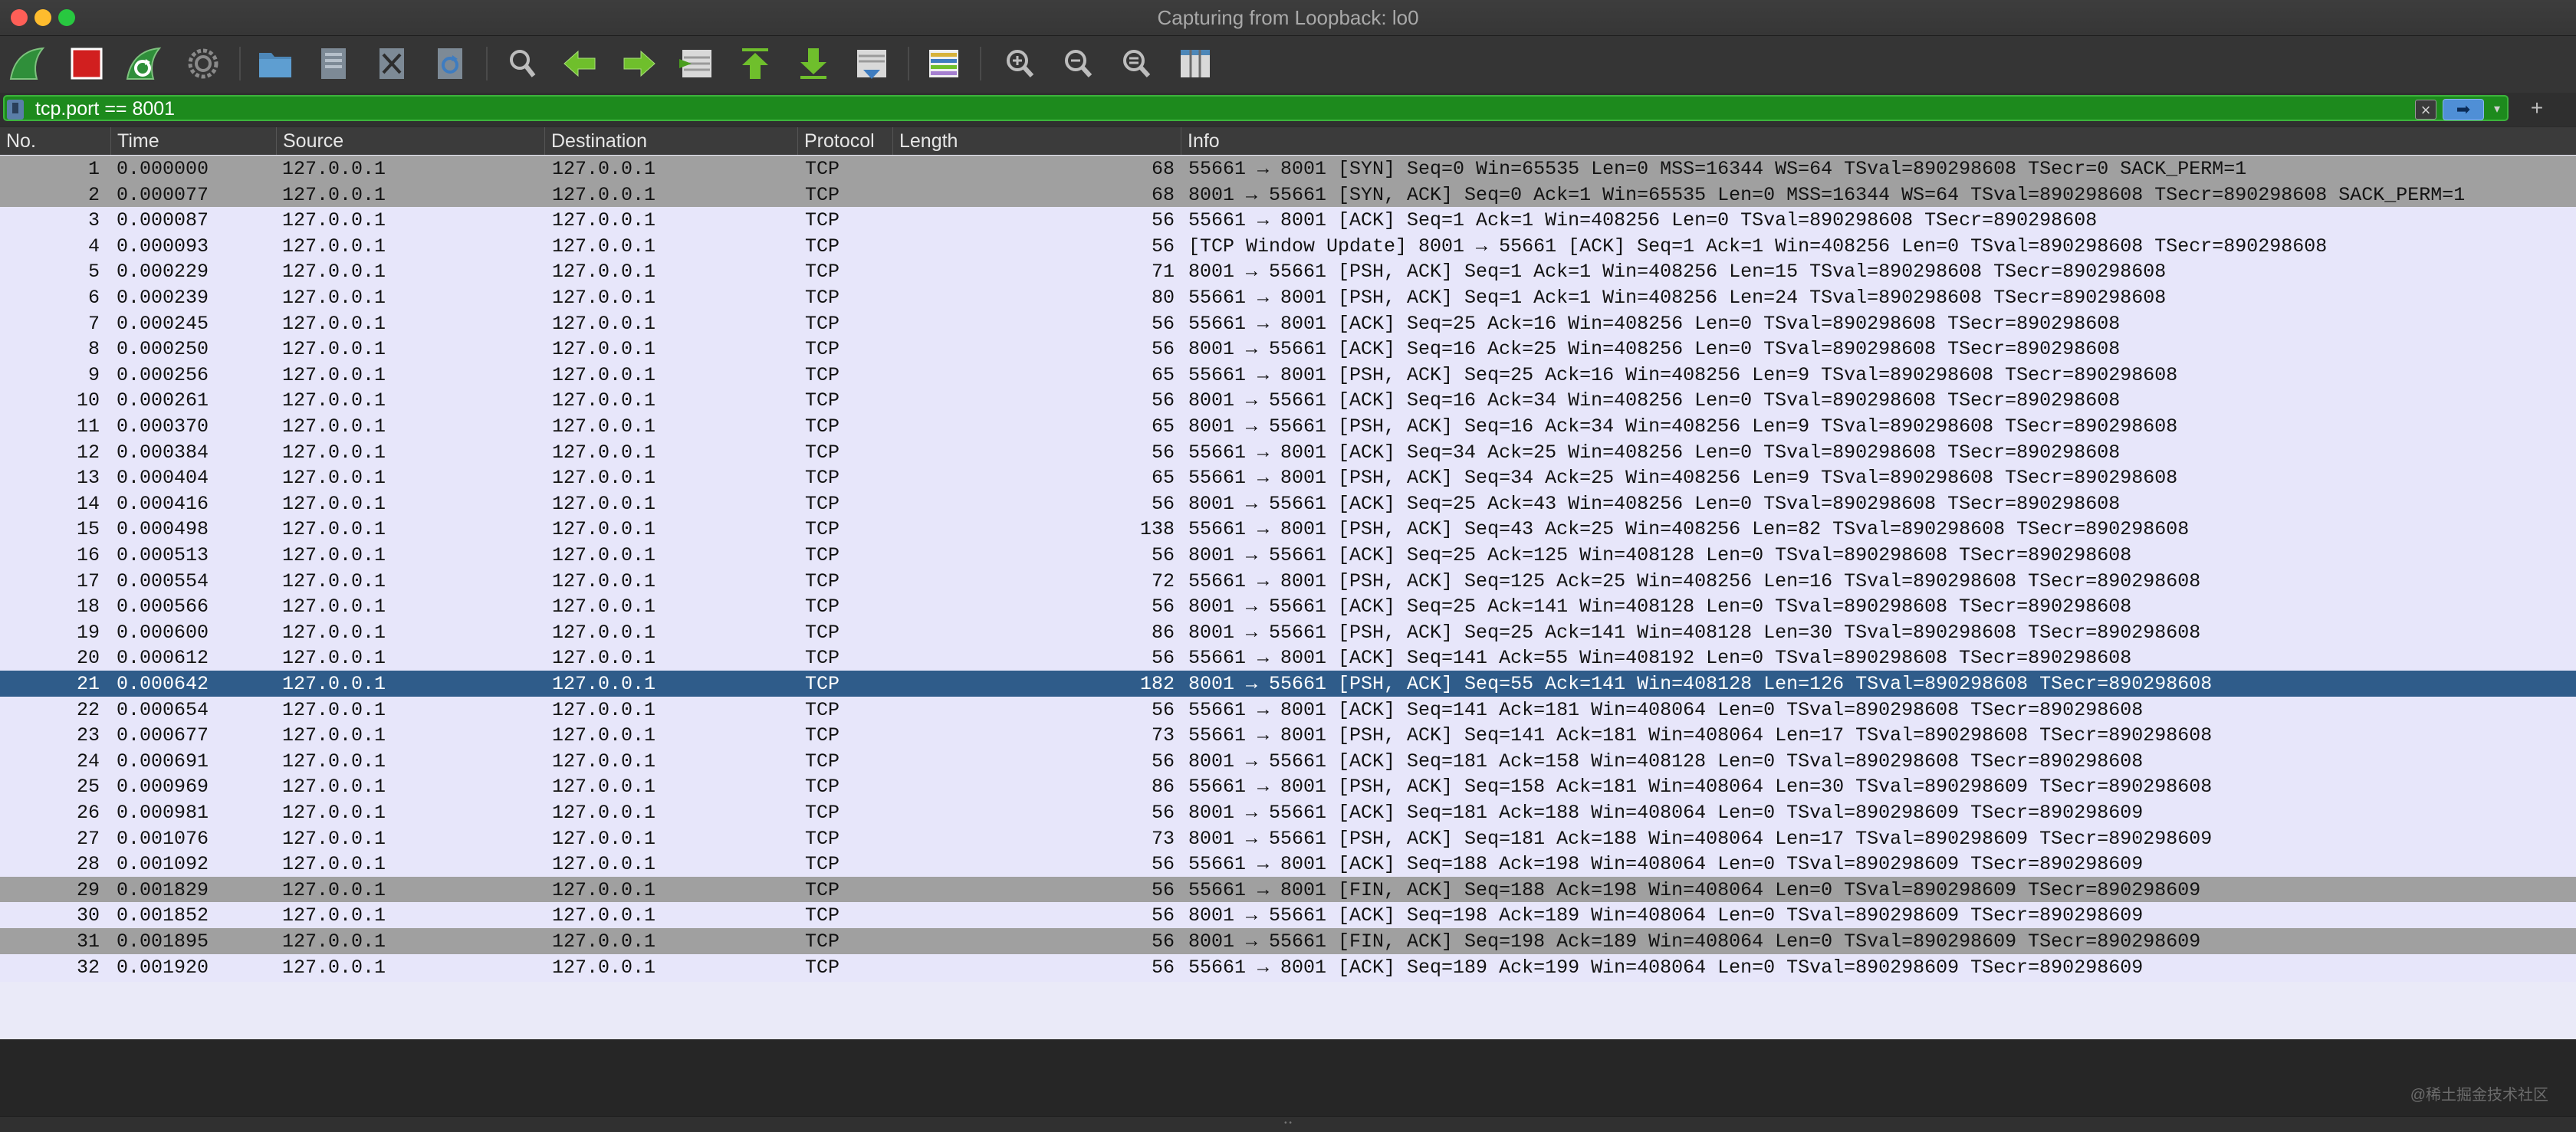  Describe the element at coordinates (638, 63) in the screenshot. I see `forward-arrow-icon` at that location.